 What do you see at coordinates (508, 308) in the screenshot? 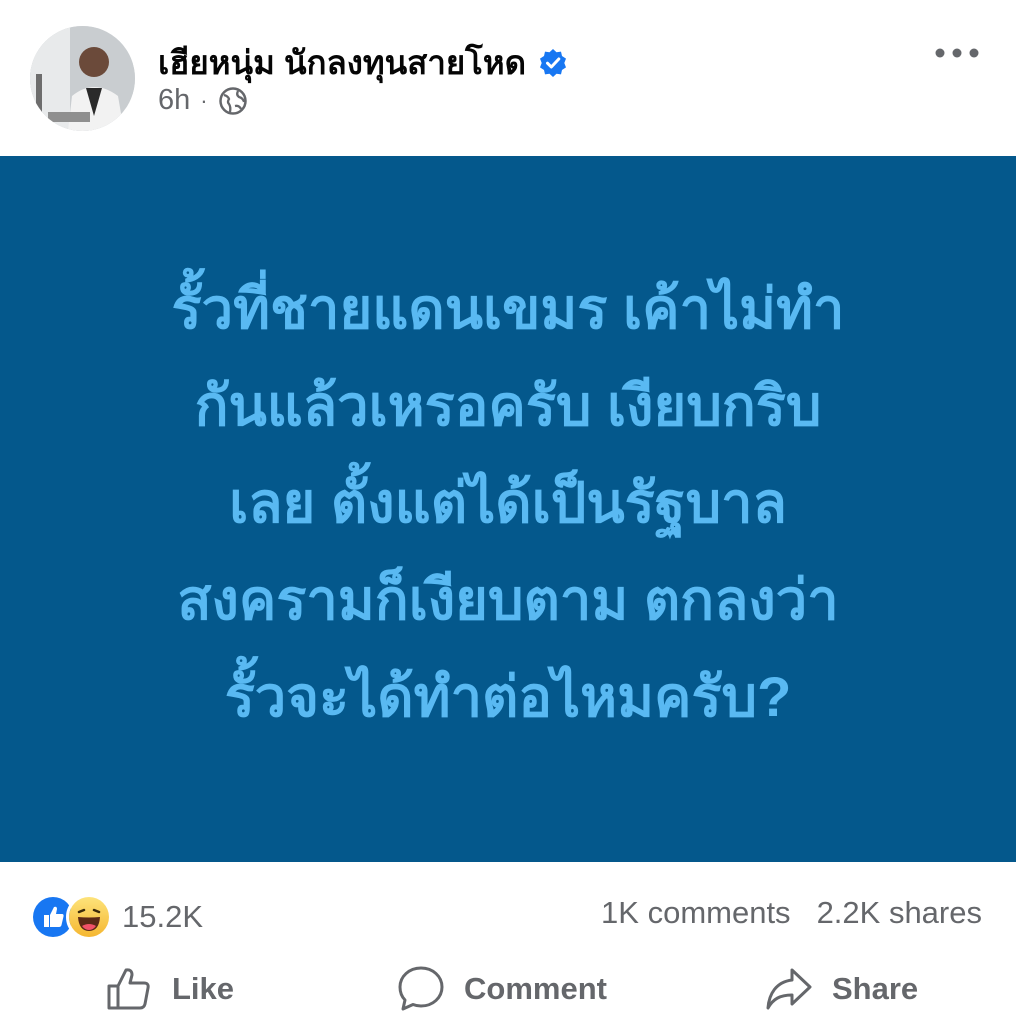
I see `post-text-line: รั้วที่ชายแดนเขมร เค้าไม่ทำ` at bounding box center [508, 308].